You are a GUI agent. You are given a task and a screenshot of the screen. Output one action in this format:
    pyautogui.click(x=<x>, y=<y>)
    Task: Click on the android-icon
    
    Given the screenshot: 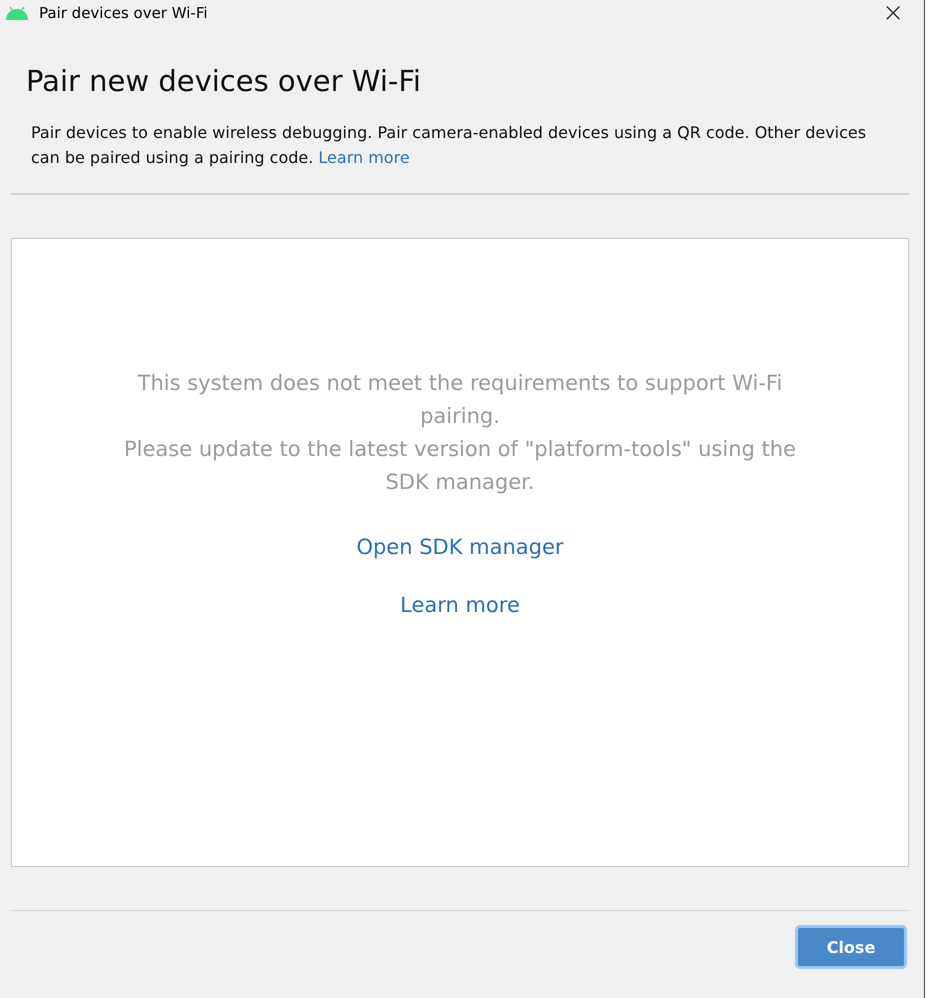 What is the action you would take?
    pyautogui.click(x=17, y=13)
    